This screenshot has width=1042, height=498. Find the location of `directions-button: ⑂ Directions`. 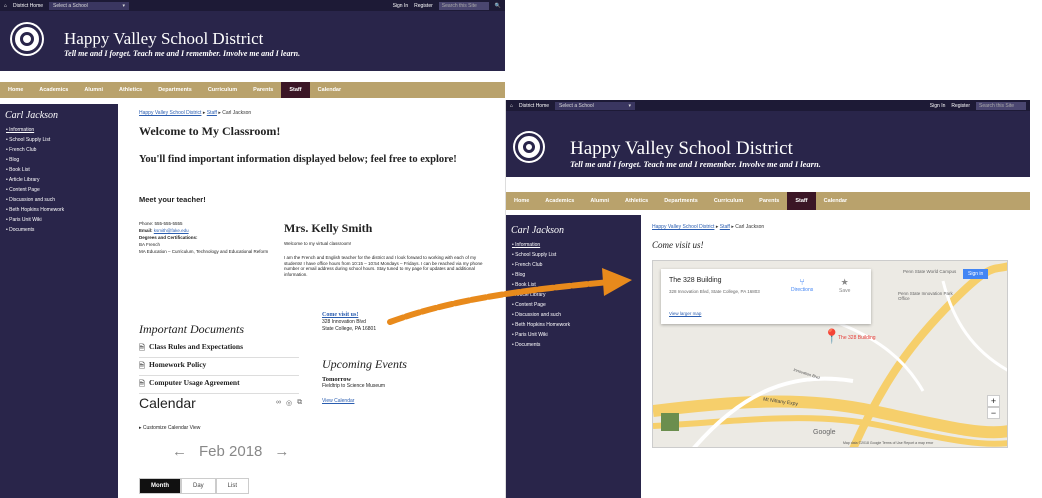

directions-button: ⑂ Directions is located at coordinates (802, 285).